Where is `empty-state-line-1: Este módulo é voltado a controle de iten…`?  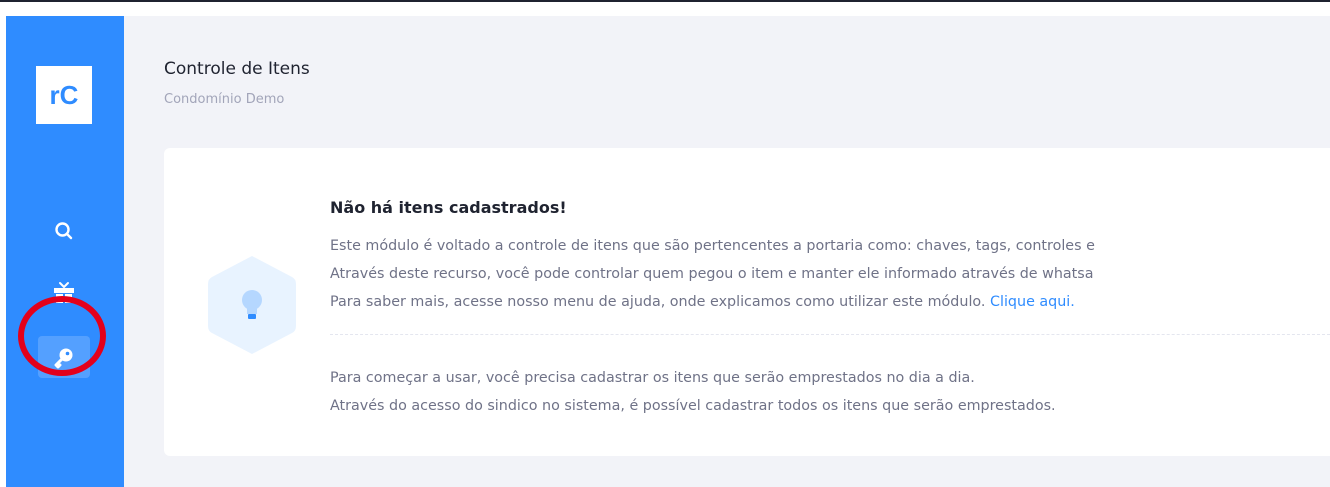 empty-state-line-1: Este módulo é voltado a controle de iten… is located at coordinates (712, 246).